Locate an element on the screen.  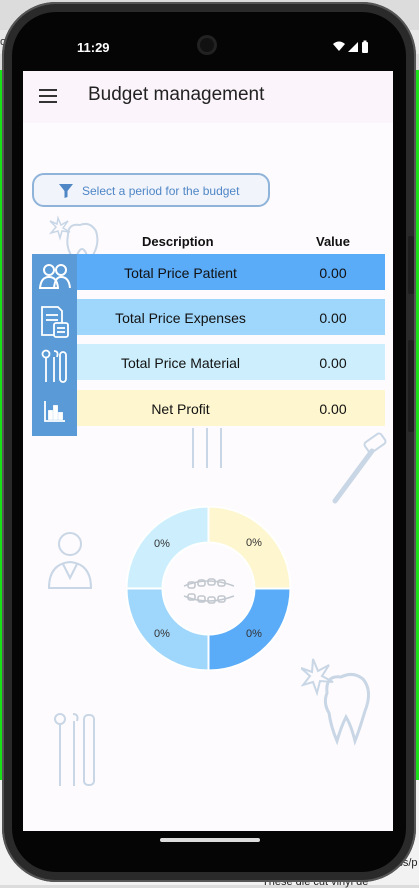
row-label: Total Price Patient is located at coordinates (180, 273).